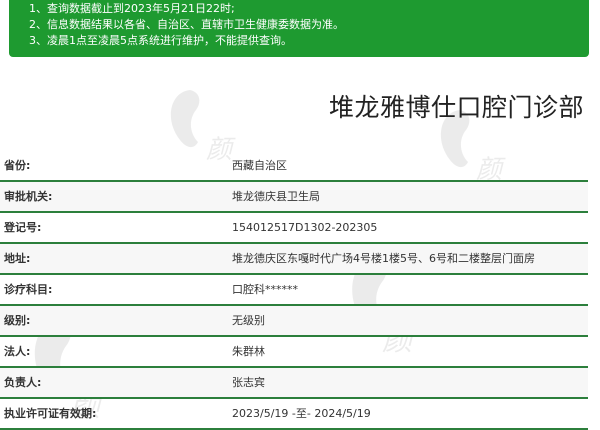 Image resolution: width=600 pixels, height=430 pixels. What do you see at coordinates (23, 227) in the screenshot?
I see `row-label: 登记号:` at bounding box center [23, 227].